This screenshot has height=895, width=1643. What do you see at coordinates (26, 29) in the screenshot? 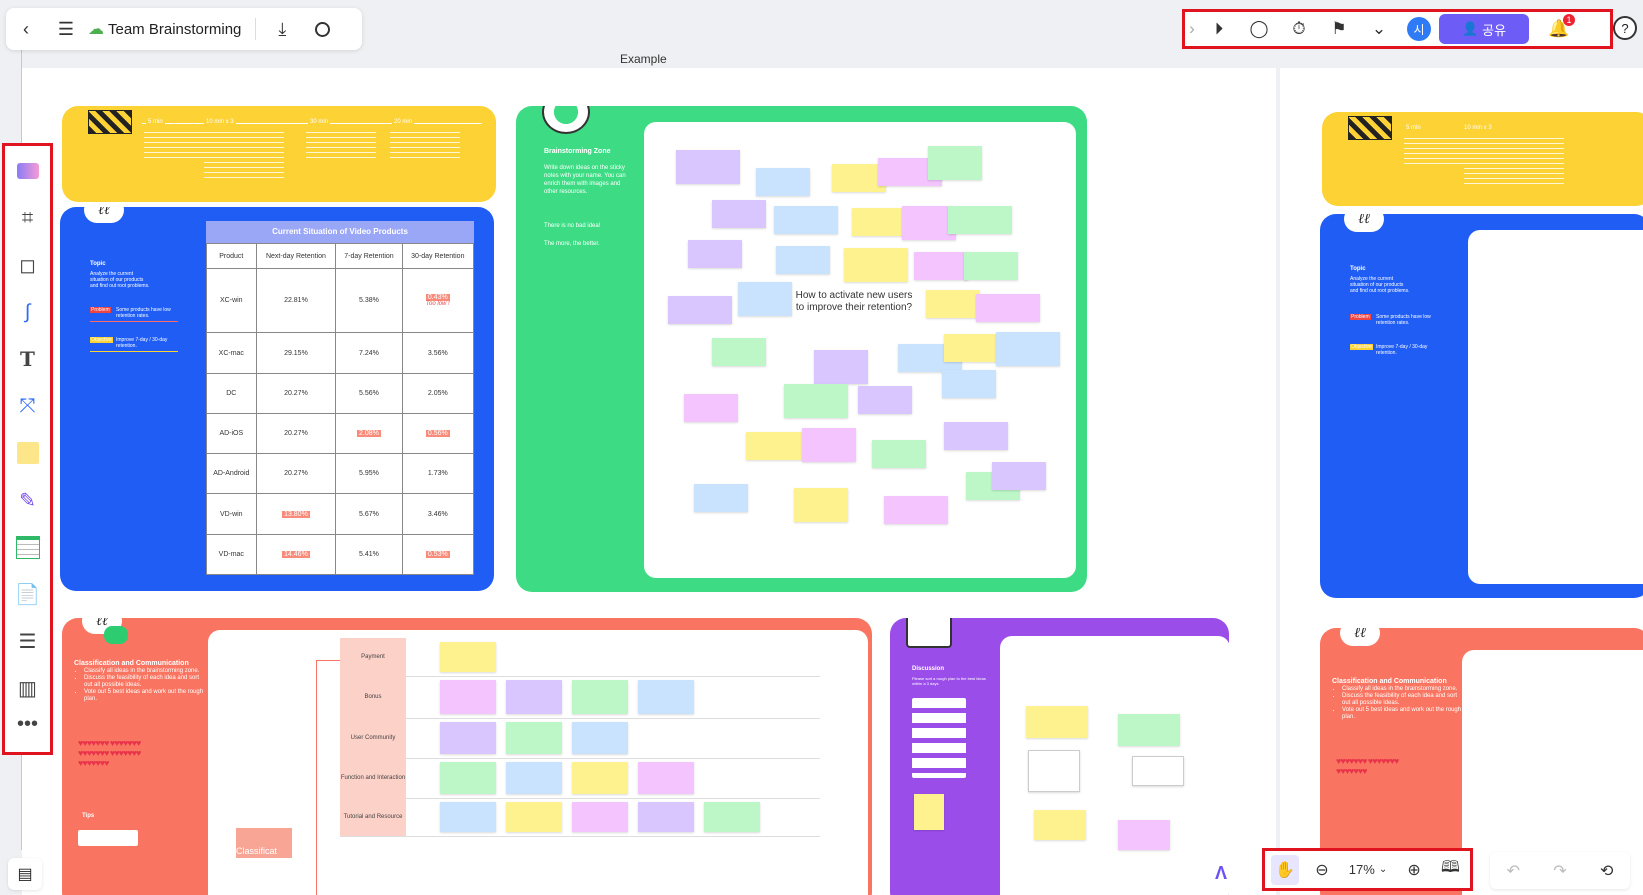
I see `back-button: ‹` at bounding box center [26, 29].